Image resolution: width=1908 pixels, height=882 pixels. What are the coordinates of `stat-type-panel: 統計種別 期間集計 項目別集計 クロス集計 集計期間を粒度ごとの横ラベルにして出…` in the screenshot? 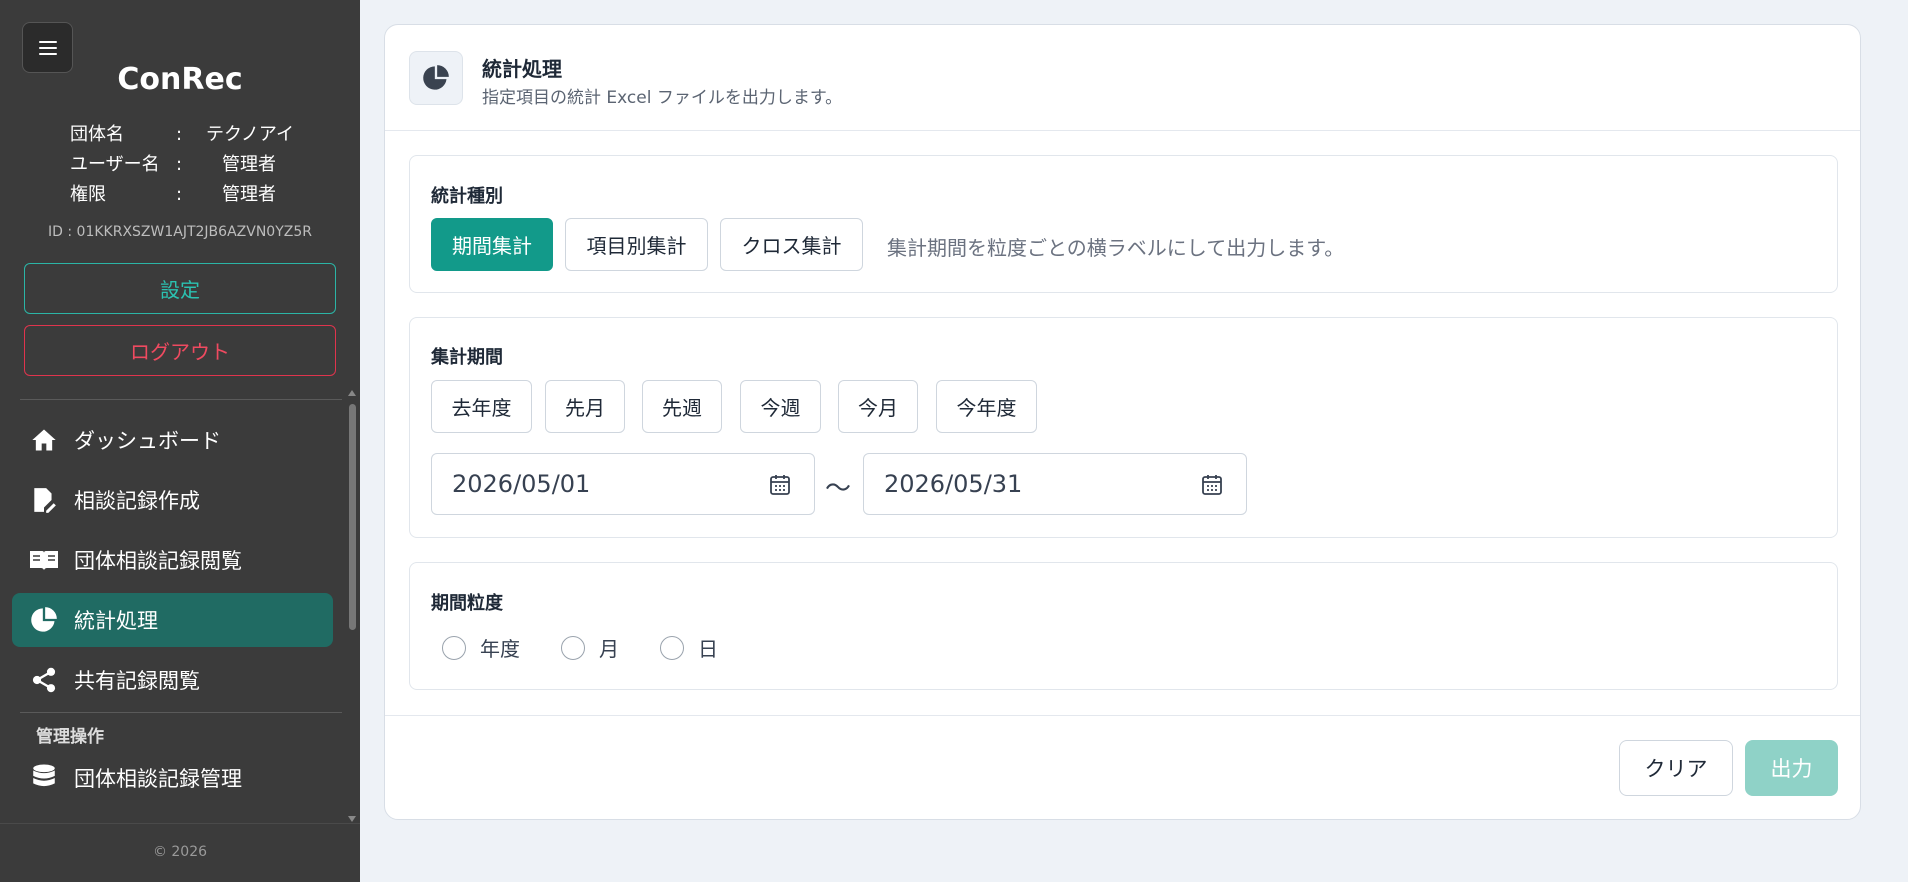 It's located at (1123, 224).